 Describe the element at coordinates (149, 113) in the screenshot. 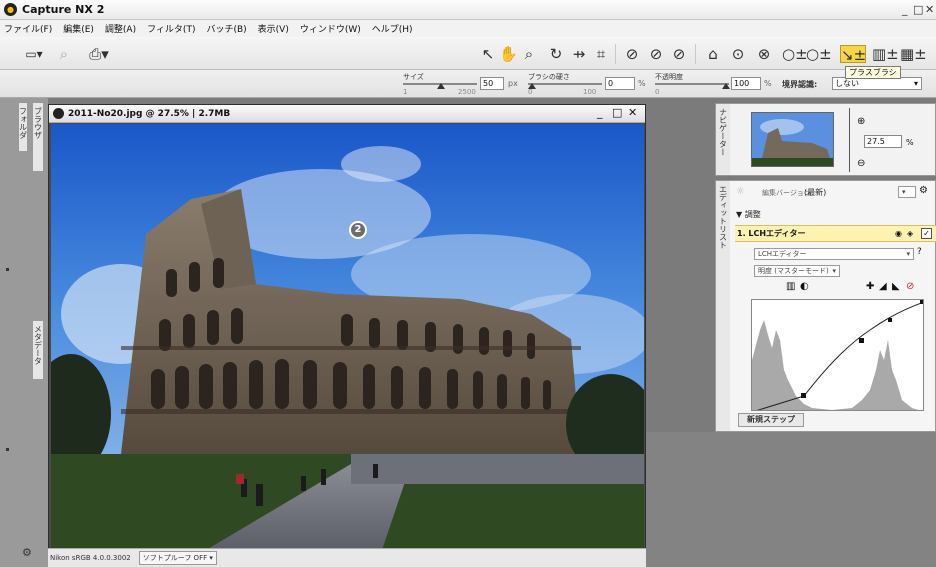

I see `image-window-title: 2011-No20.jpg @ 27.5% | 2.7MB` at that location.